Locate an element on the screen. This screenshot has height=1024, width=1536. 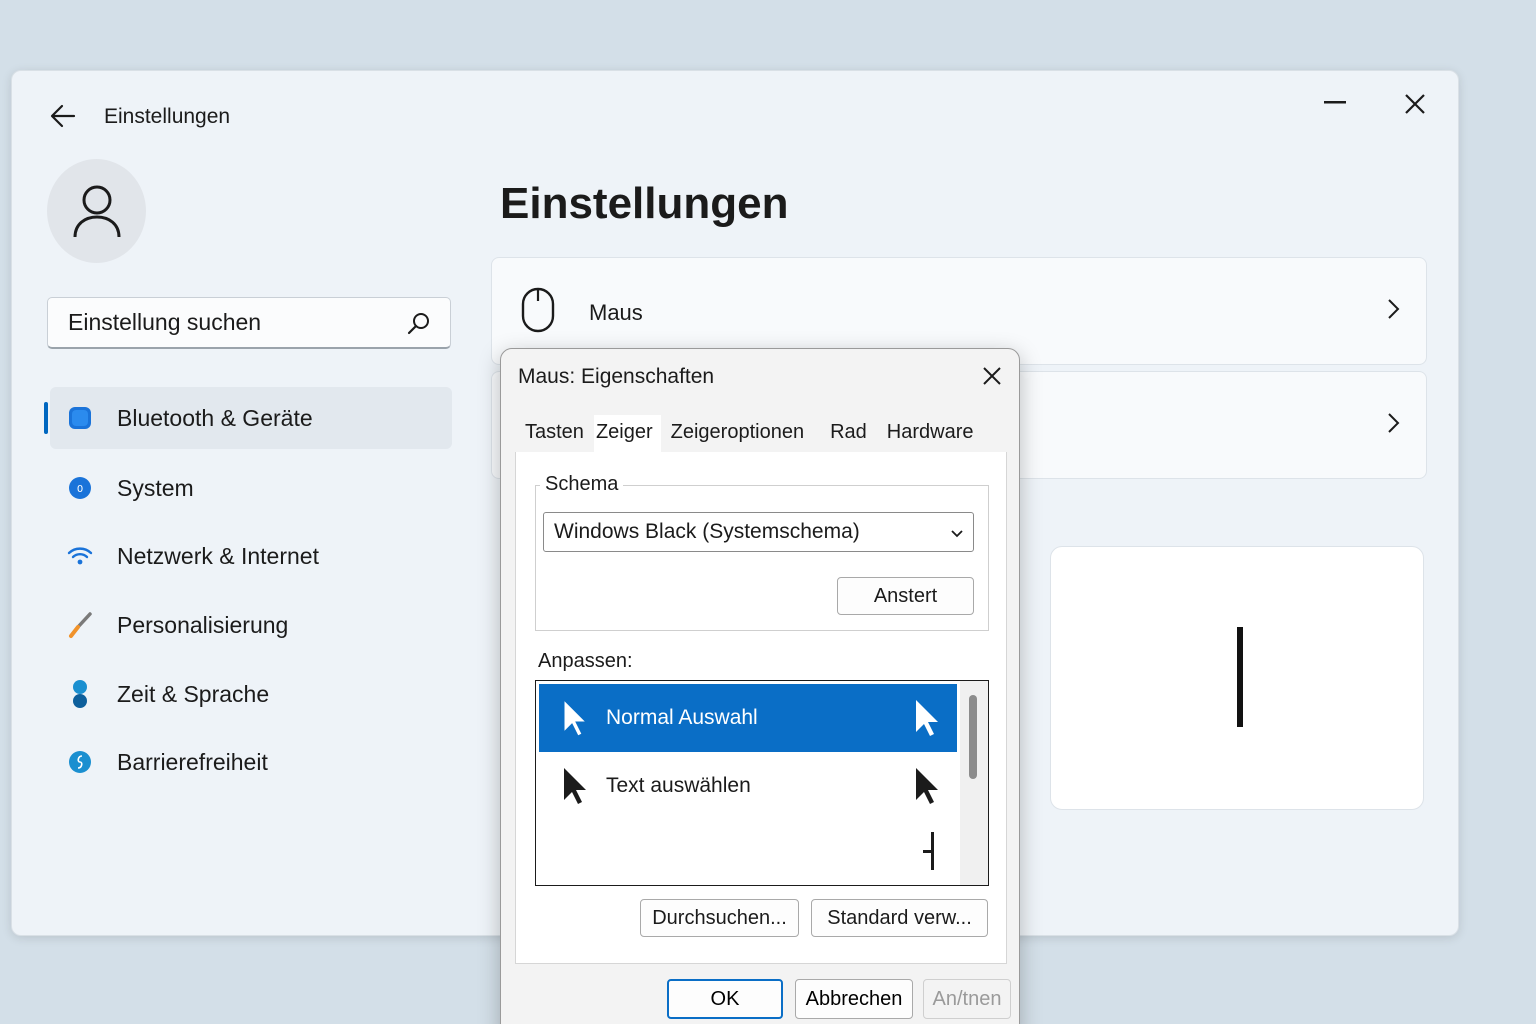
scrollbar-thumb is located at coordinates (973, 737).